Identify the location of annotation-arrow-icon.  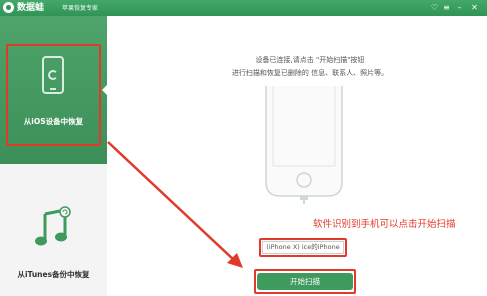
(175, 204).